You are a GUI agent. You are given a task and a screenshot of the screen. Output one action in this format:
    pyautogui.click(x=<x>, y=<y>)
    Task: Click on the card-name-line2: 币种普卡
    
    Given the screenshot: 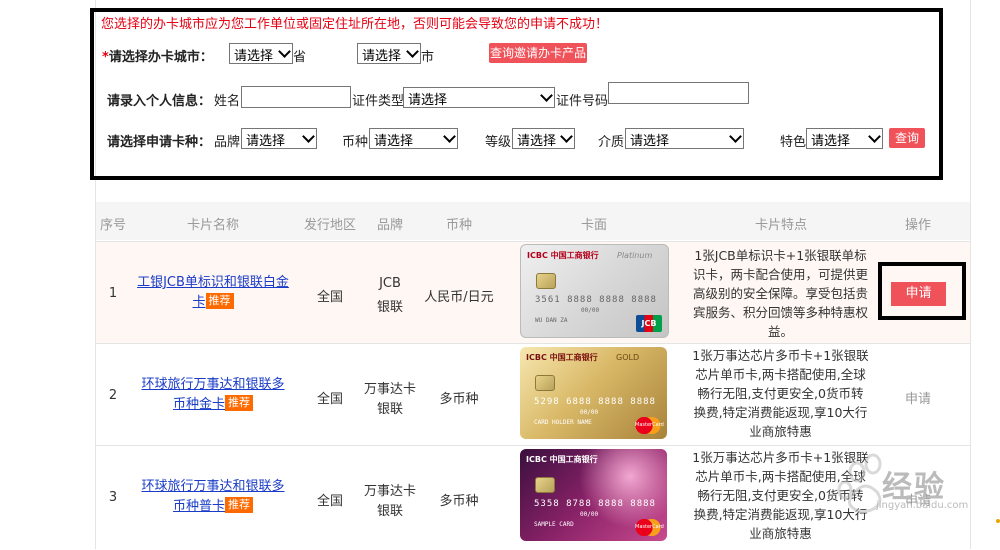 What is the action you would take?
    pyautogui.click(x=198, y=506)
    